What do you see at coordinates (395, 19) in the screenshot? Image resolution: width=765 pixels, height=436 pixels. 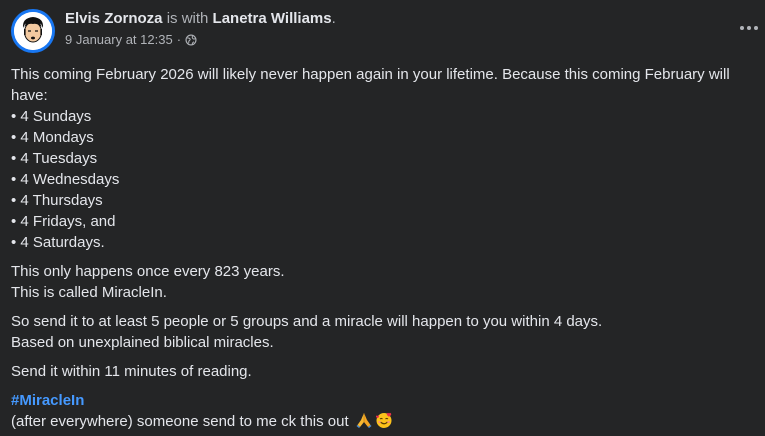 I see `author-line: Elvis Zornoza is with Lanetra Williams.` at bounding box center [395, 19].